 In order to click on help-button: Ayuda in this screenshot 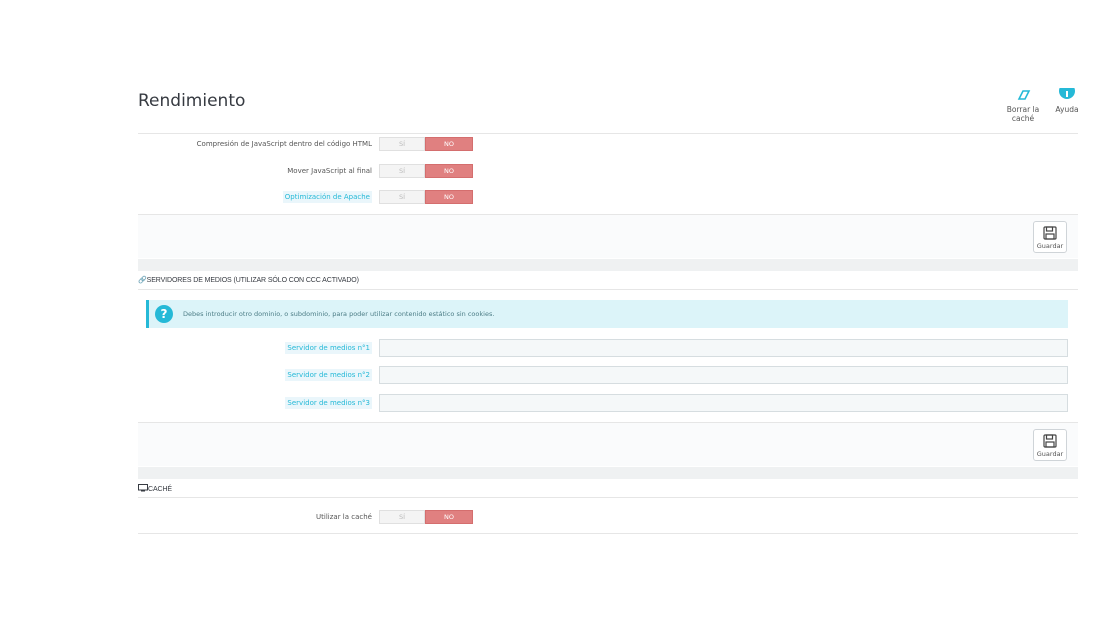, I will do `click(1067, 101)`.